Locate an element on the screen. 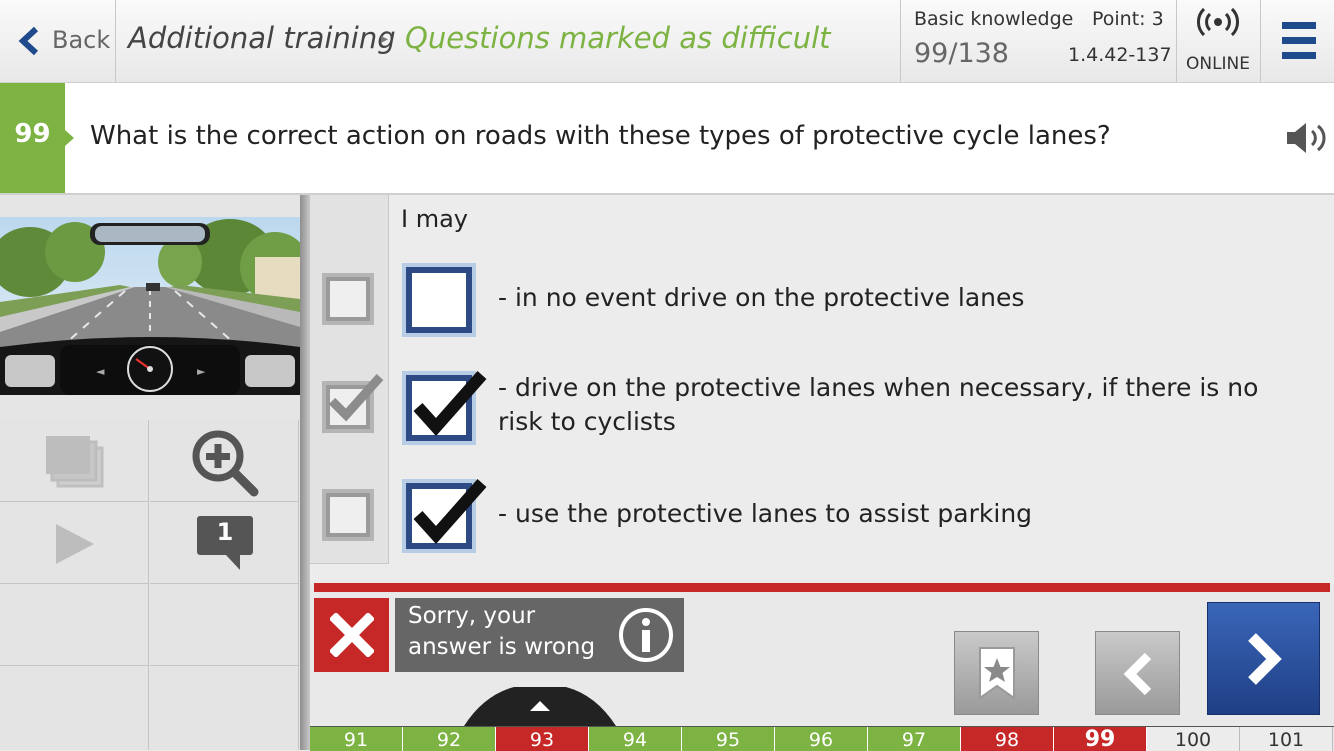 The height and width of the screenshot is (751, 1334). chevron-right-icon is located at coordinates (1265, 659).